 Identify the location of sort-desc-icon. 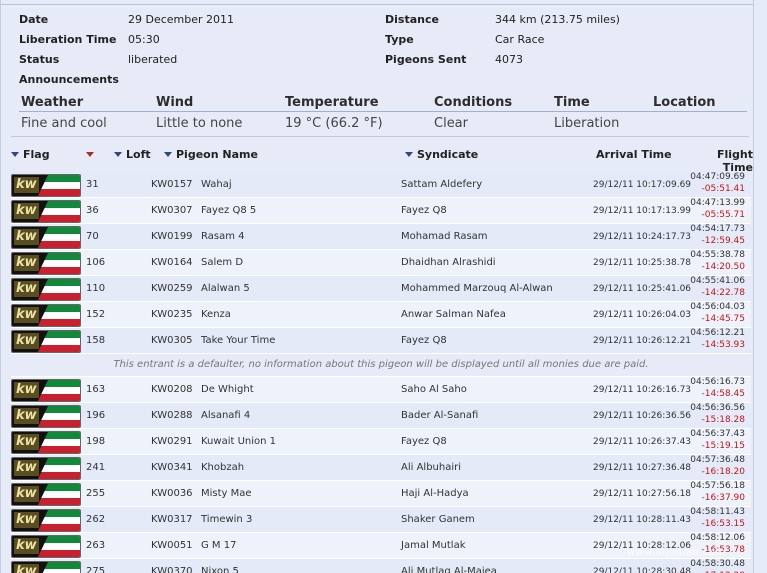
(90, 154).